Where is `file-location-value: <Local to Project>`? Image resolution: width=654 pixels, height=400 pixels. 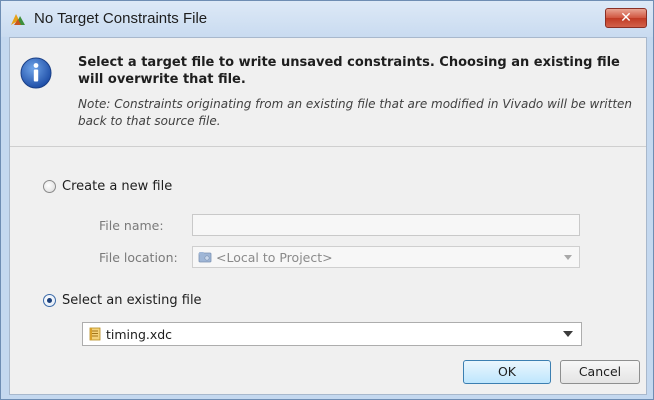 file-location-value: <Local to Project> is located at coordinates (274, 257).